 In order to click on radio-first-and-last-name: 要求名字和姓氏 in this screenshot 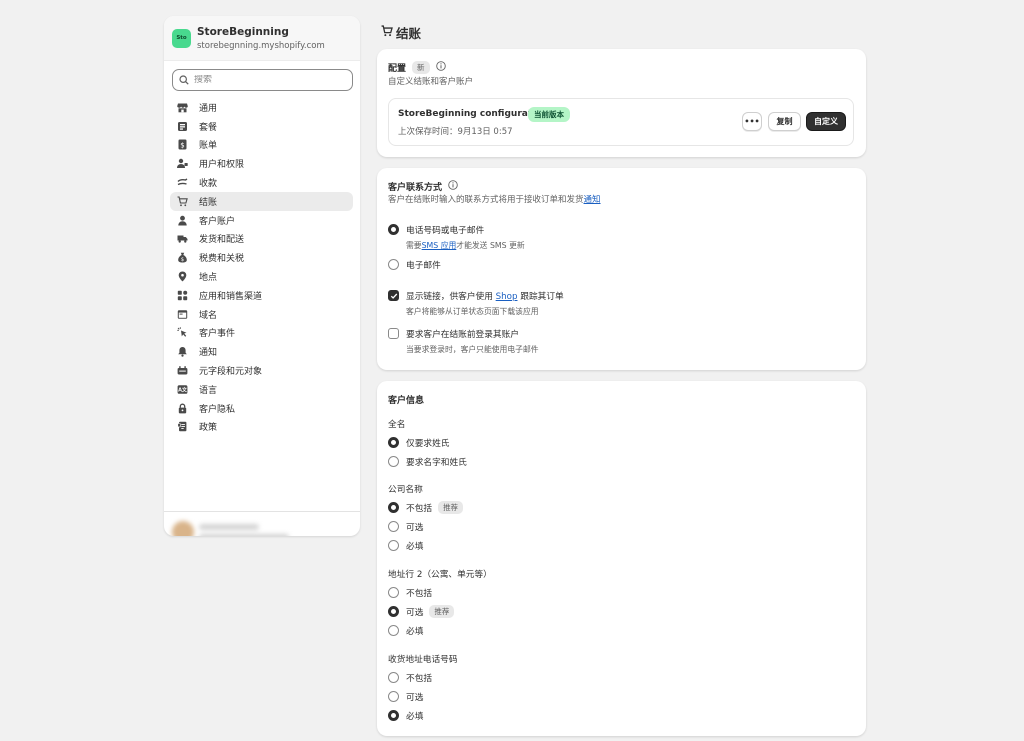, I will do `click(427, 461)`.